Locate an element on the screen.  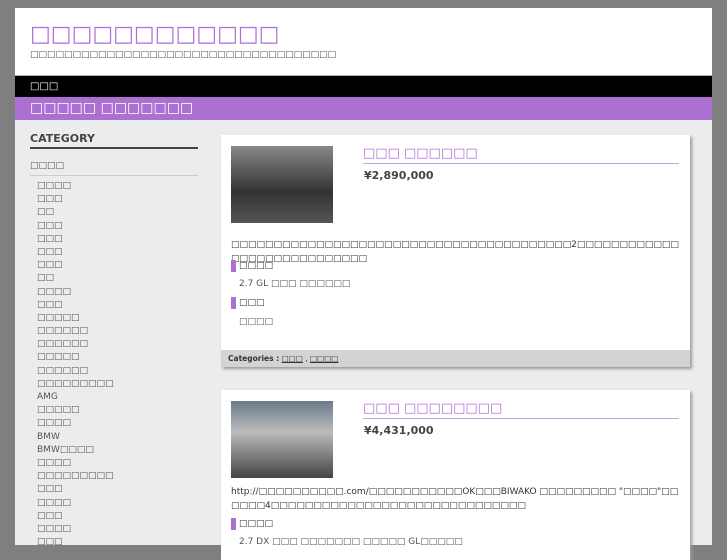
post-section-heading: □□□ is located at coordinates (455, 303).